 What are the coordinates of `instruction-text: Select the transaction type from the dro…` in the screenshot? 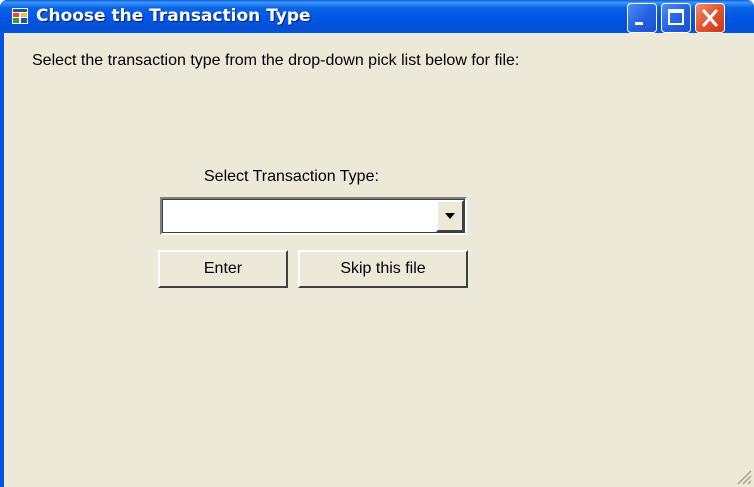 It's located at (276, 60).